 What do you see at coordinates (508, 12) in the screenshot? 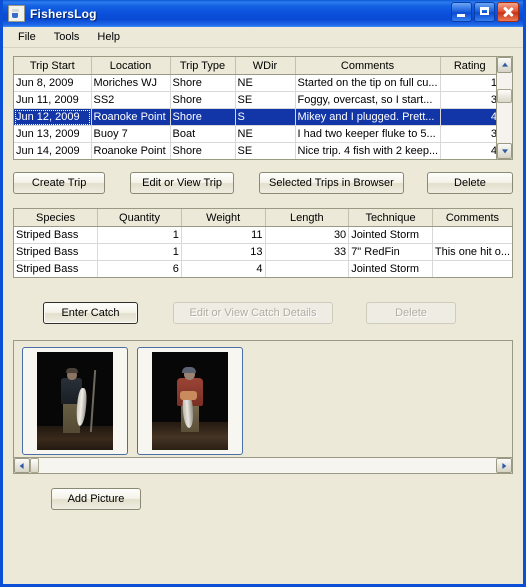
I see `close-button` at bounding box center [508, 12].